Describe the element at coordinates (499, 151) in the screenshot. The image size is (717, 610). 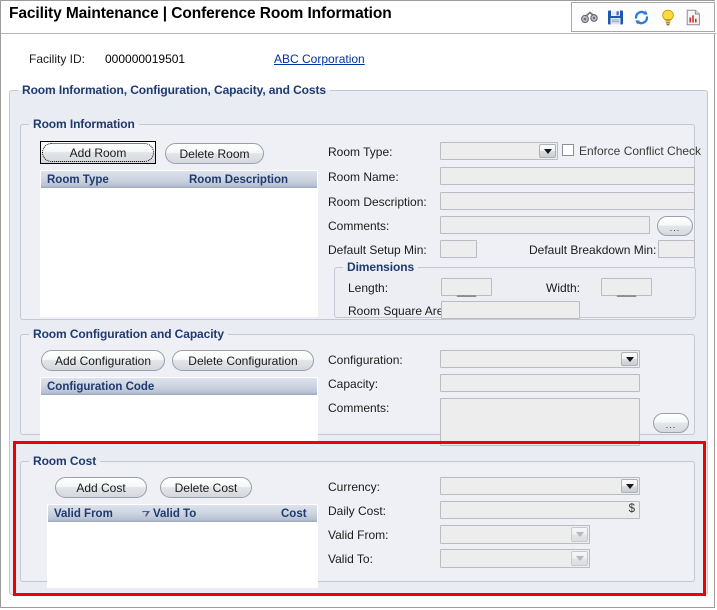
I see `room-type-select` at that location.